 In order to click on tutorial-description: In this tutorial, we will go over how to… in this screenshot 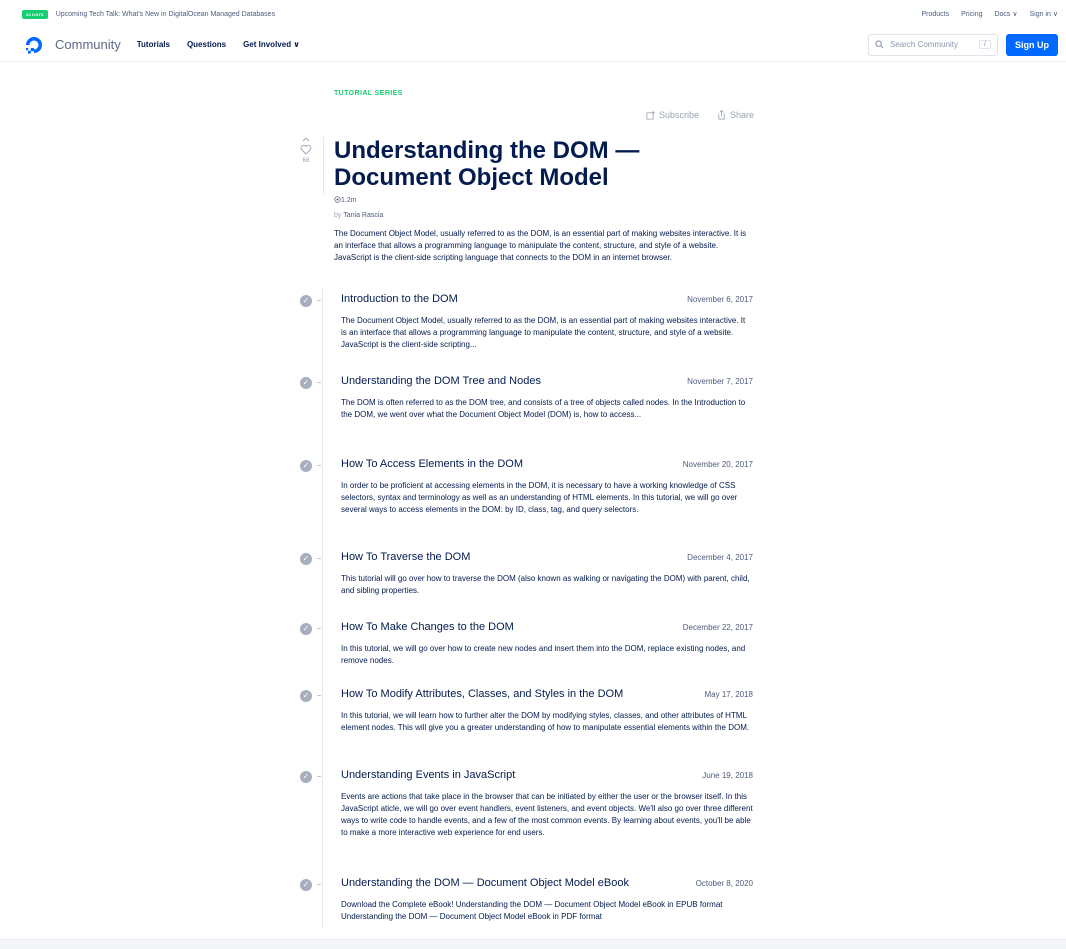, I will do `click(543, 654)`.